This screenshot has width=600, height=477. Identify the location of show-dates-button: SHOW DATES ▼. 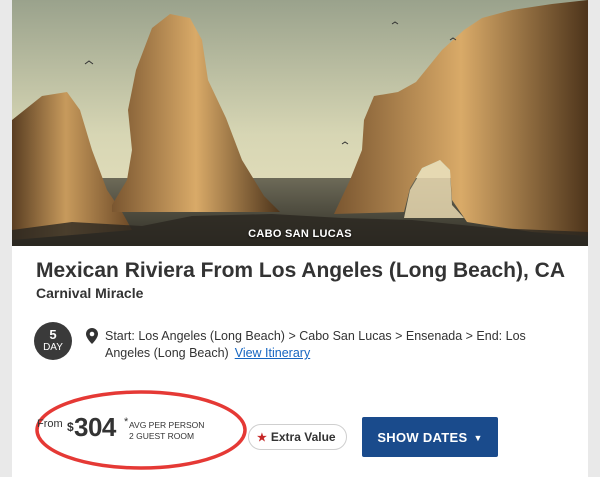
(430, 437).